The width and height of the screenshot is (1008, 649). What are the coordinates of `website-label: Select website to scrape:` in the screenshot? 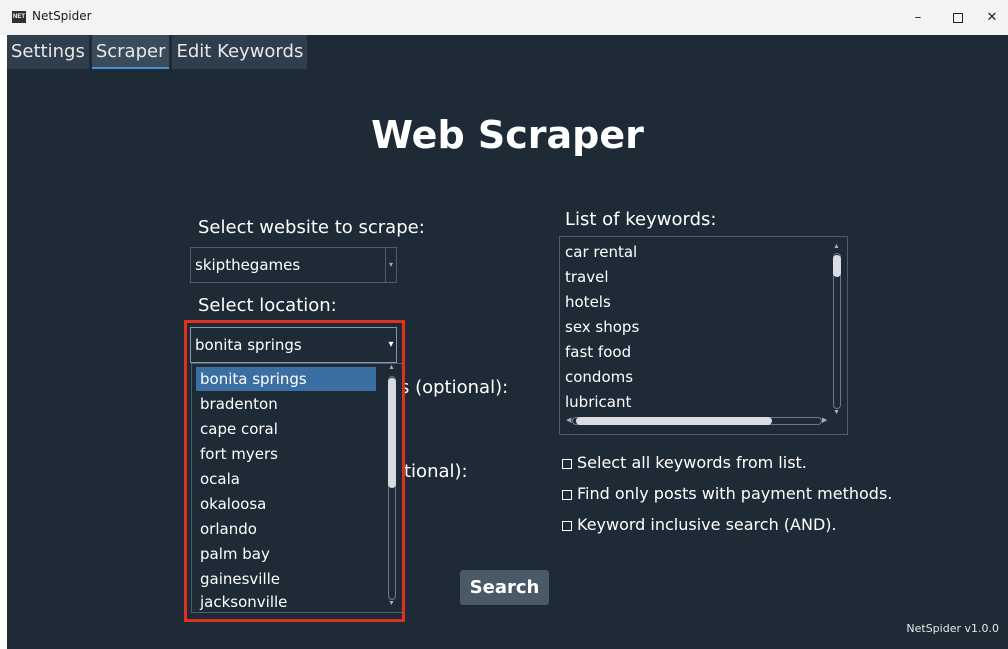 It's located at (311, 227).